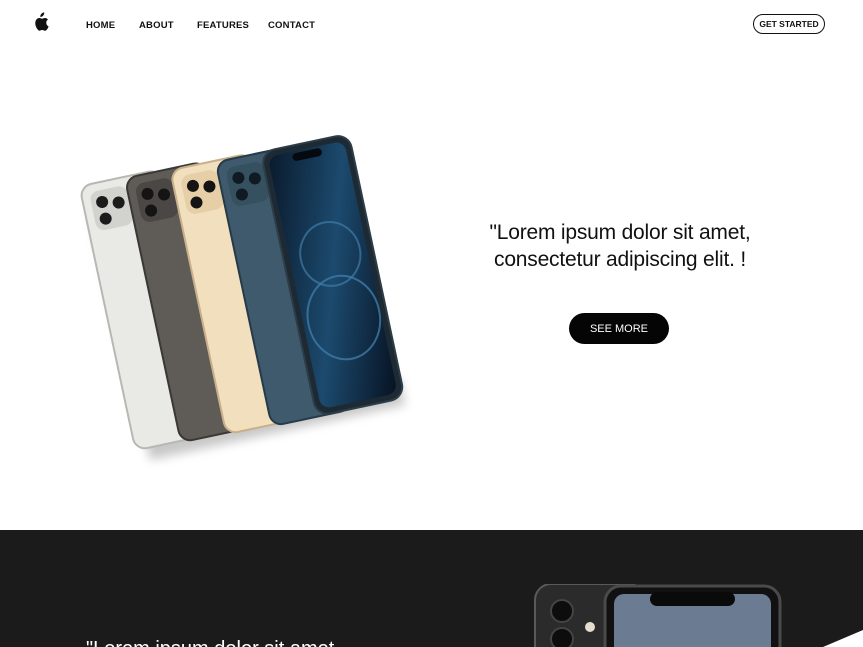  What do you see at coordinates (40, 22) in the screenshot?
I see `apple-logo-icon` at bounding box center [40, 22].